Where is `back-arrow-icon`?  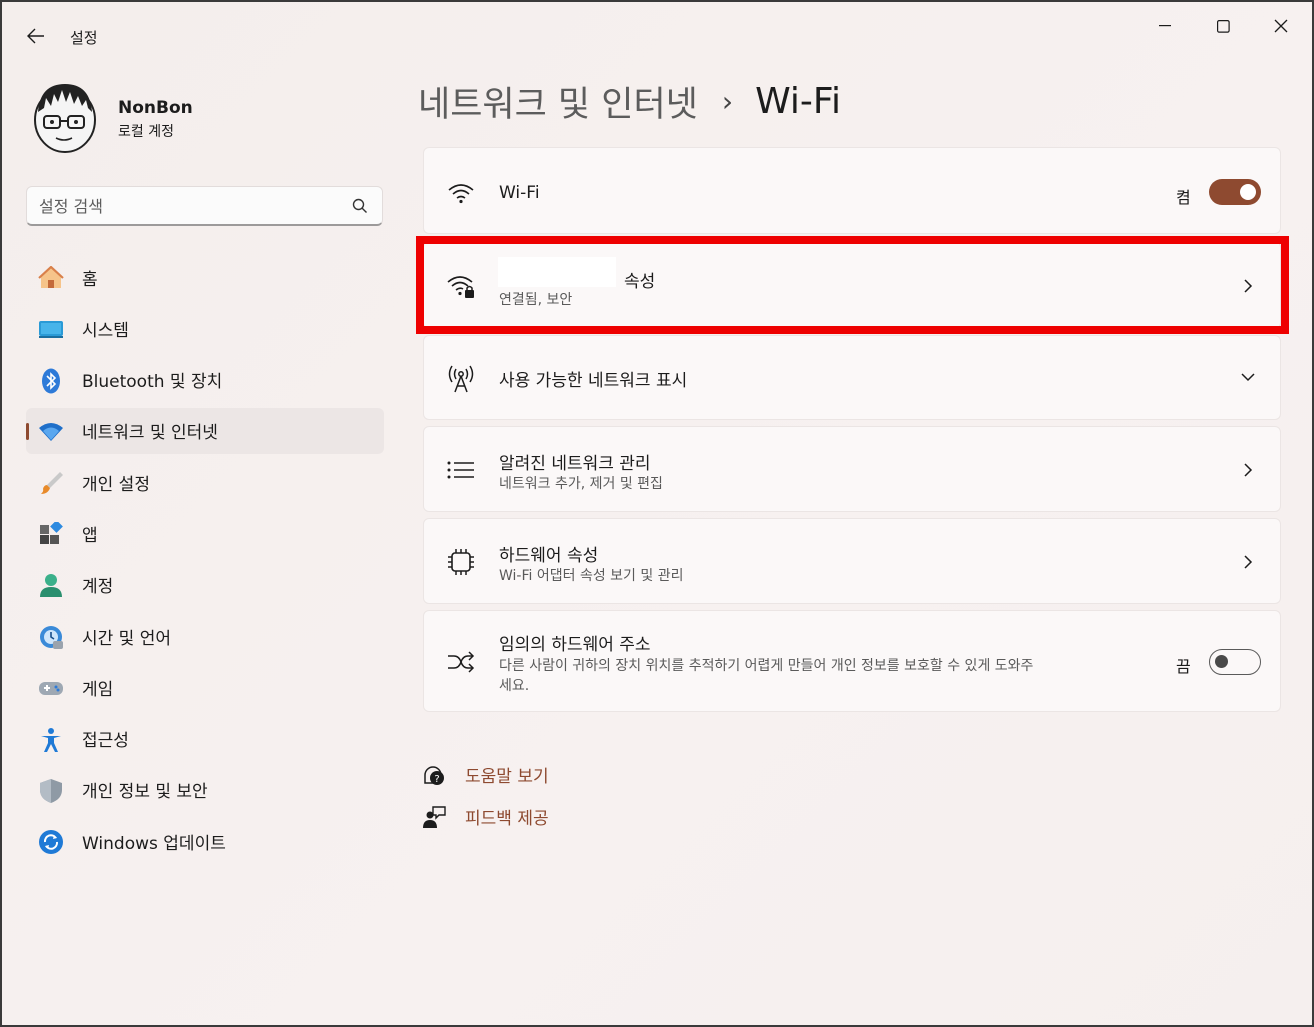
back-arrow-icon is located at coordinates (35, 36).